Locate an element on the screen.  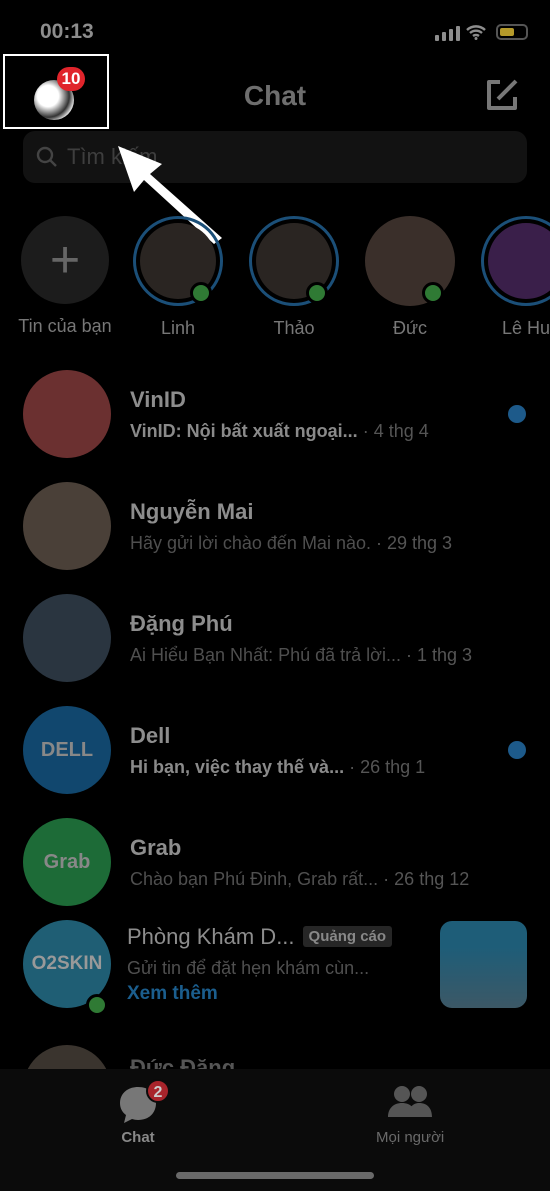
chat-preview: VinID: Nội bất xuất ngoại... · 4 thg 4 is located at coordinates (315, 431).